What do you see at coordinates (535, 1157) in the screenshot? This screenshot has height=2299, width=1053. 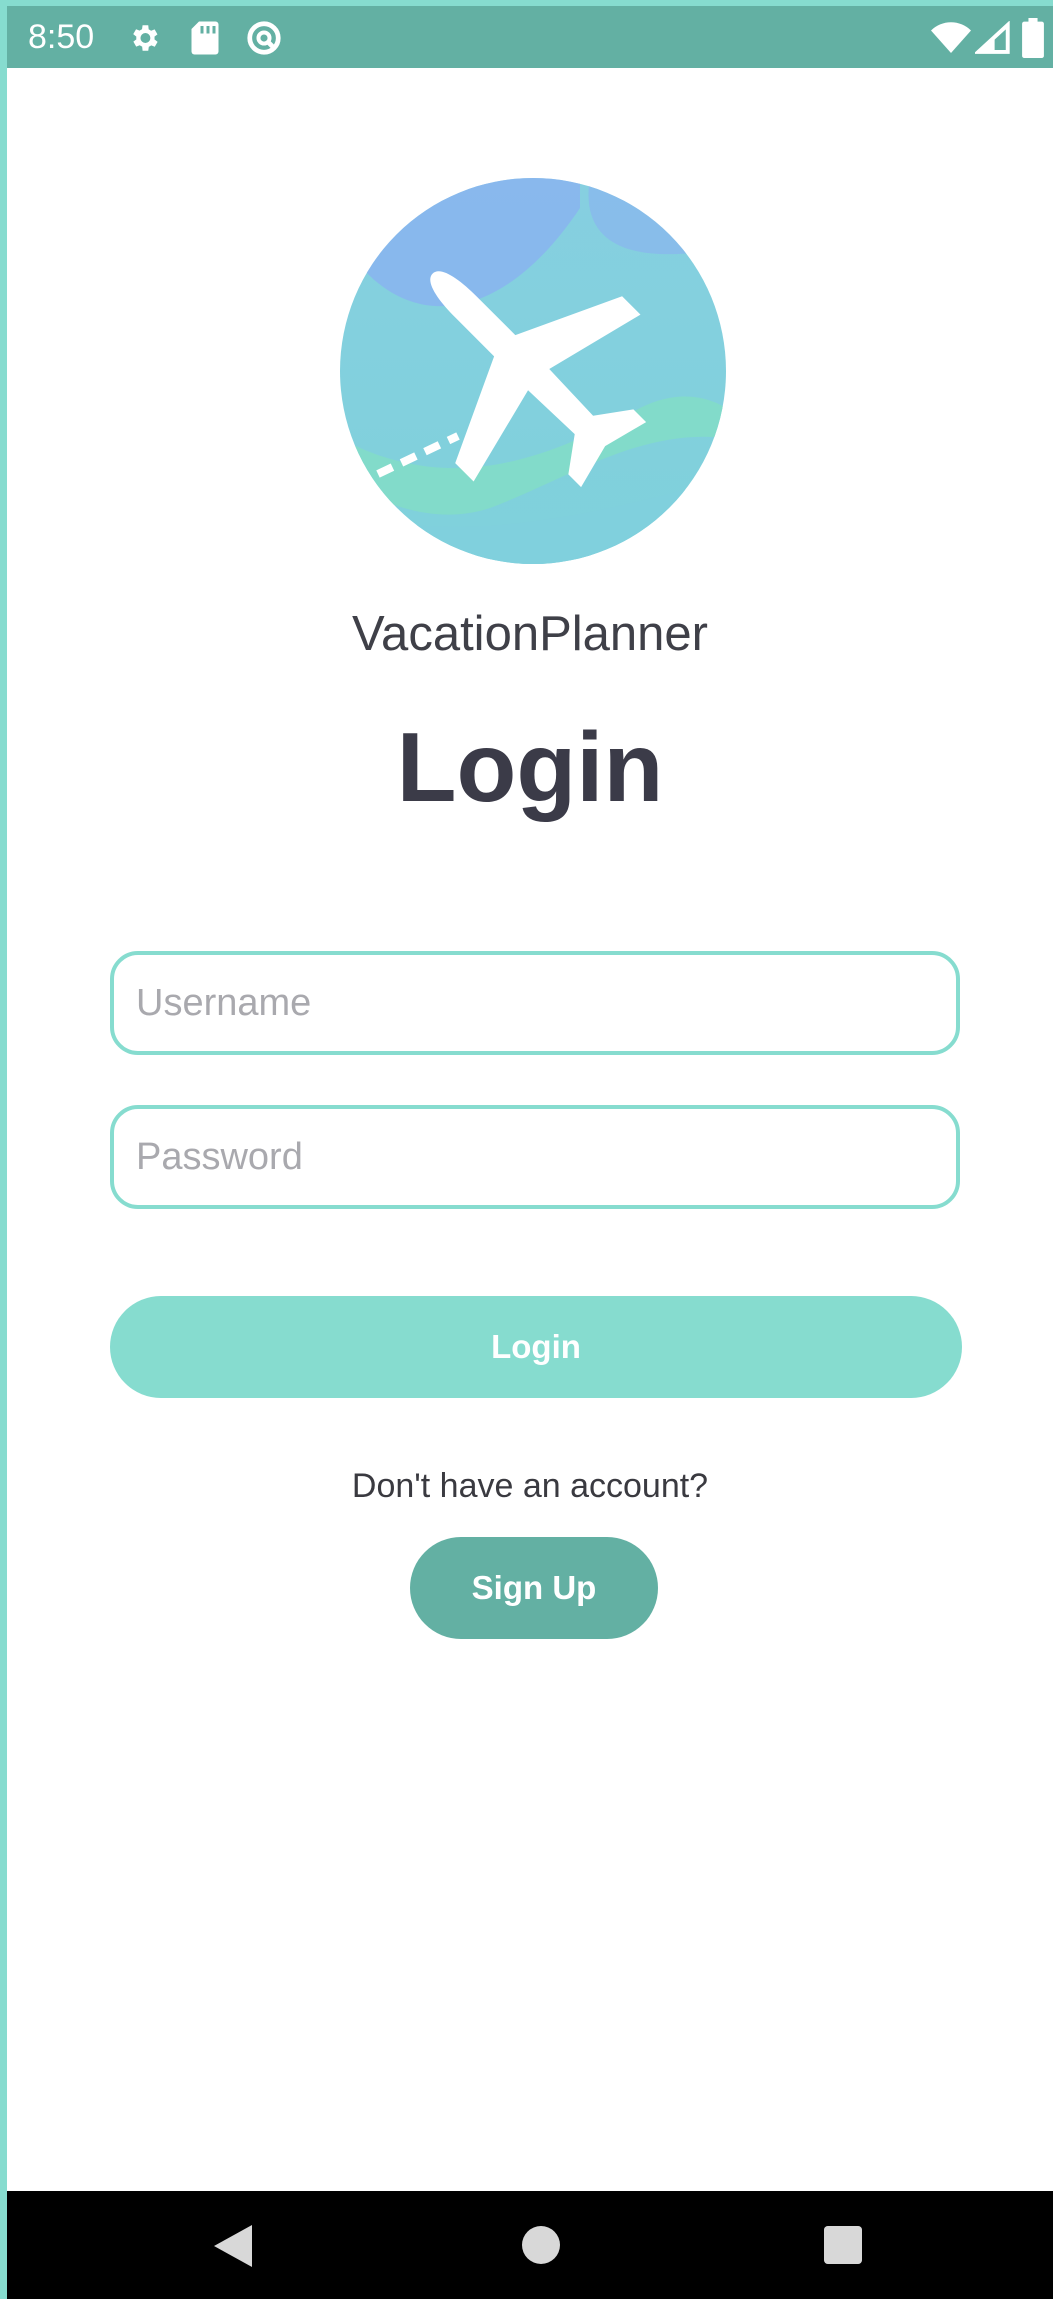 I see `password-input` at bounding box center [535, 1157].